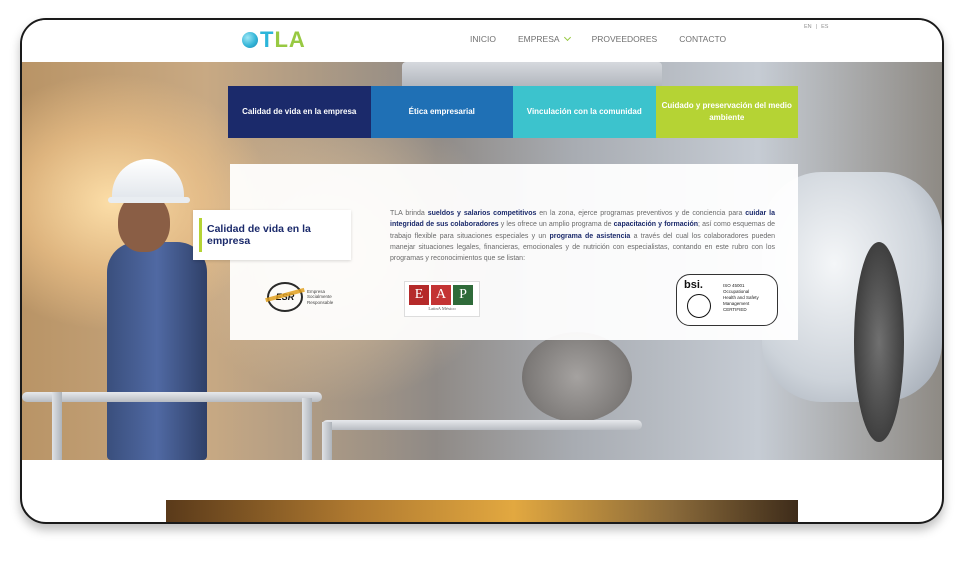 The height and width of the screenshot is (565, 960). I want to click on section-subtitle-card: Calidad de vida en la empresa, so click(272, 235).